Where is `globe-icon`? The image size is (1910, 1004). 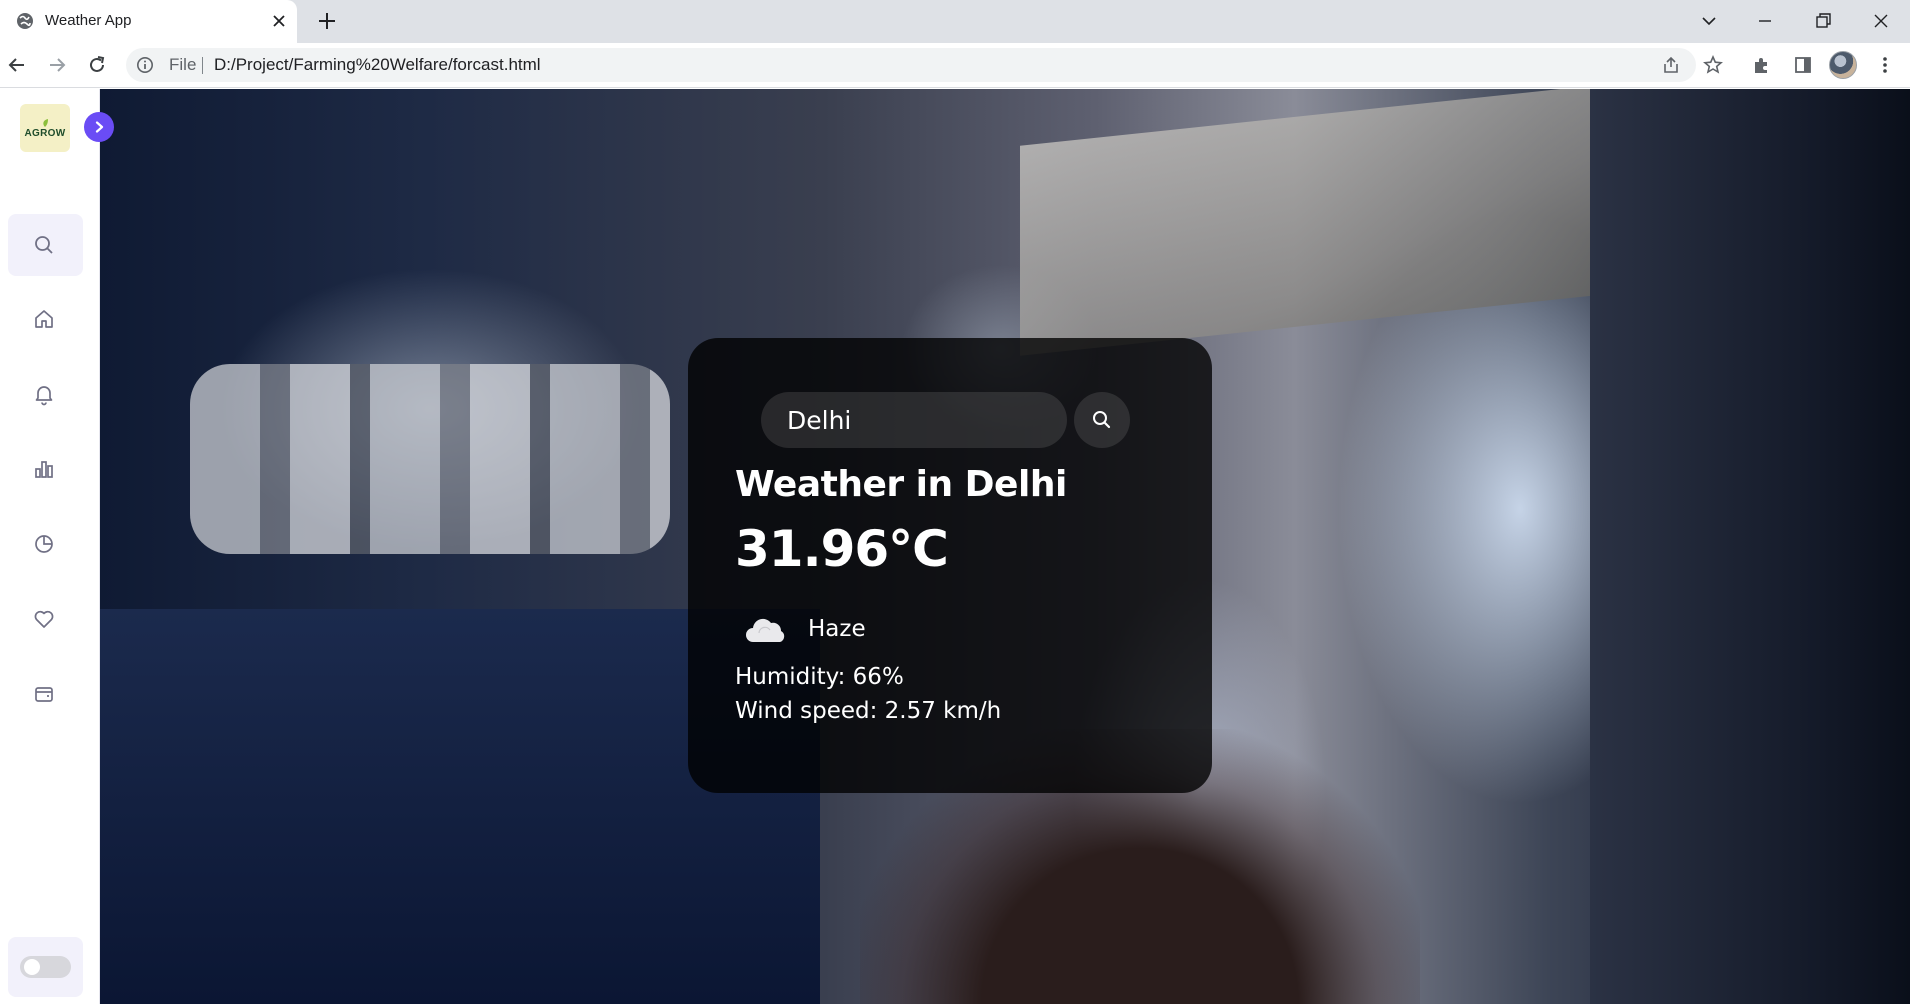 globe-icon is located at coordinates (25, 21).